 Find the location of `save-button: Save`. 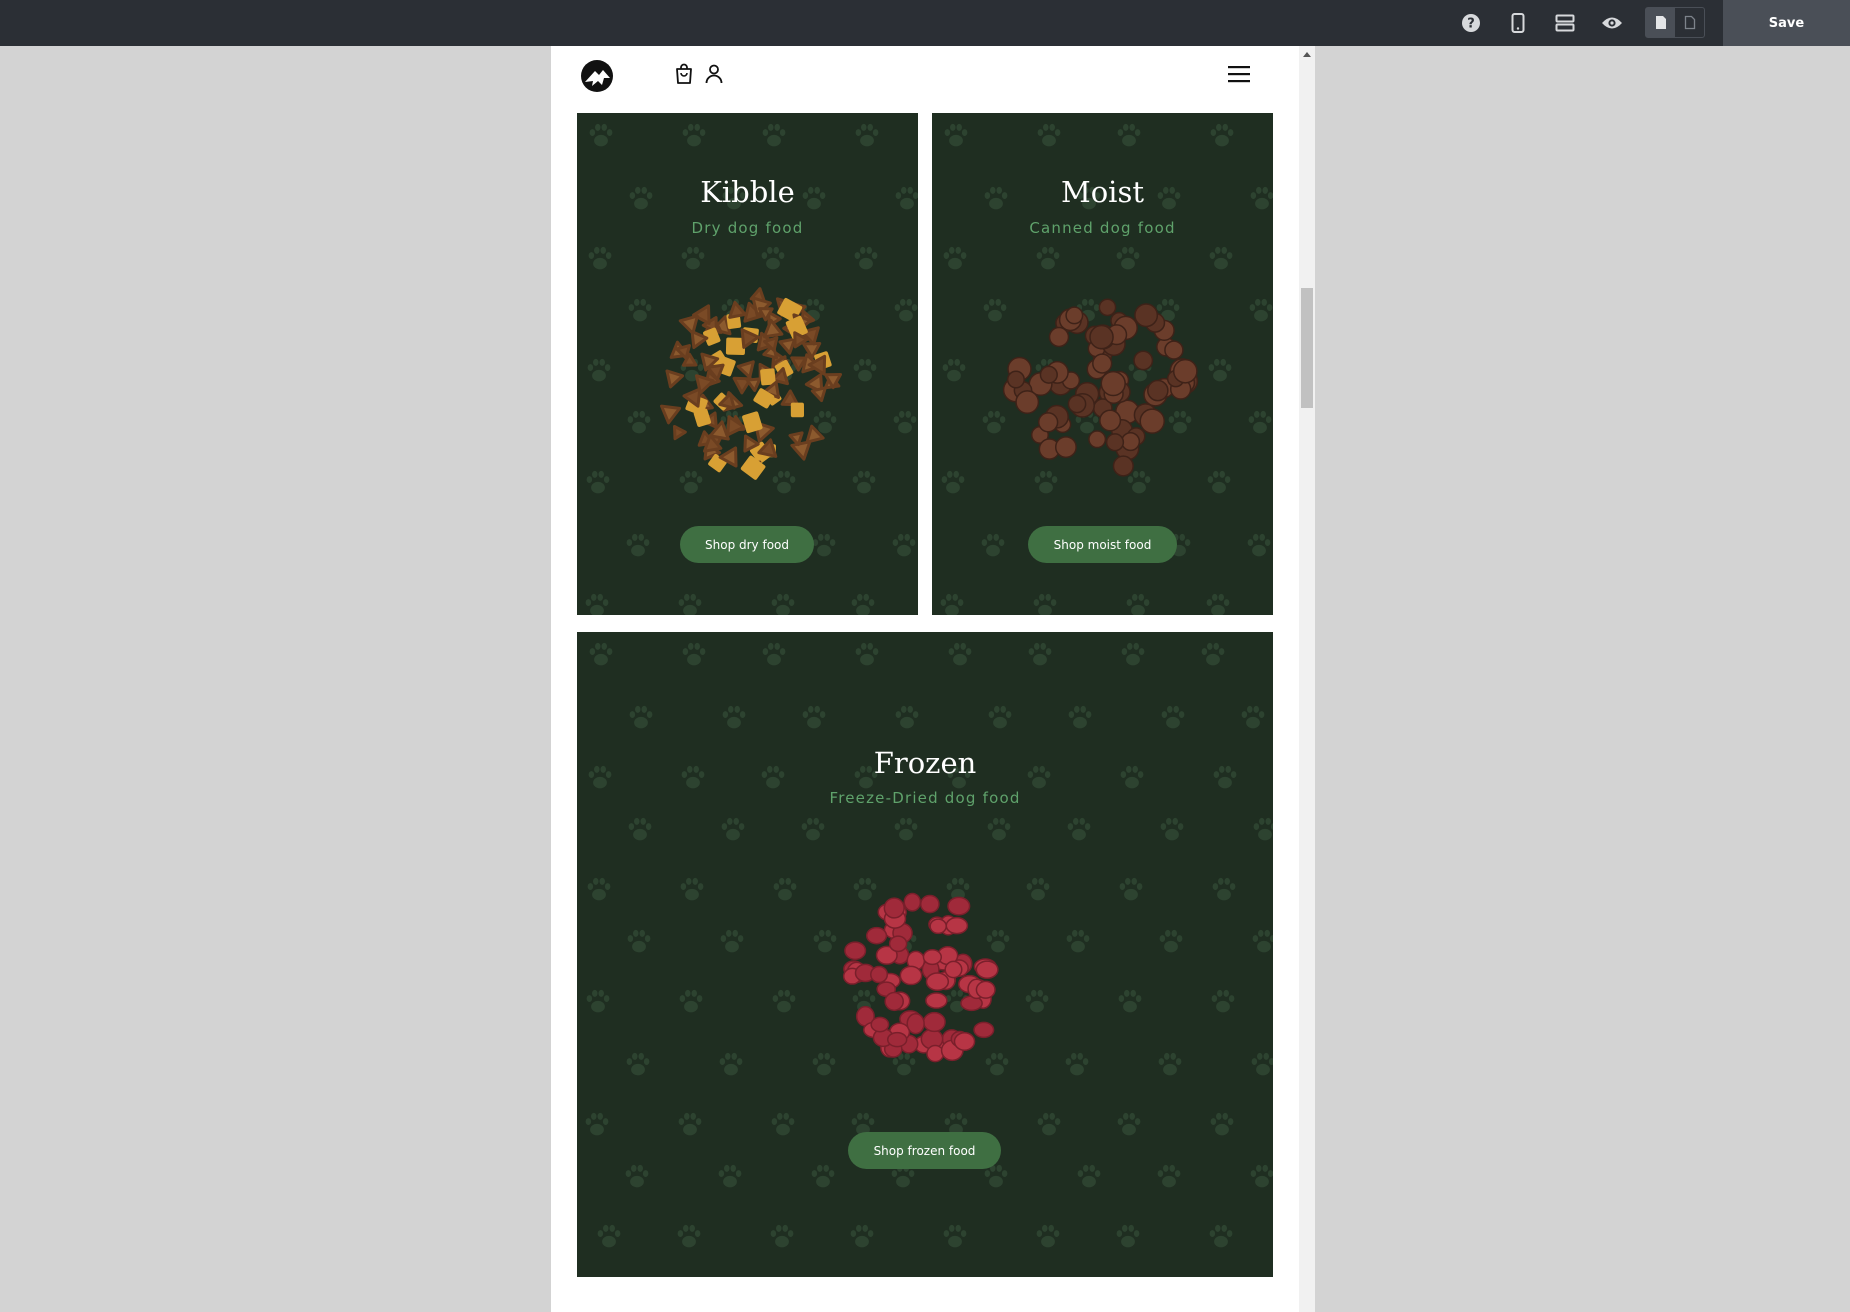

save-button: Save is located at coordinates (1786, 23).